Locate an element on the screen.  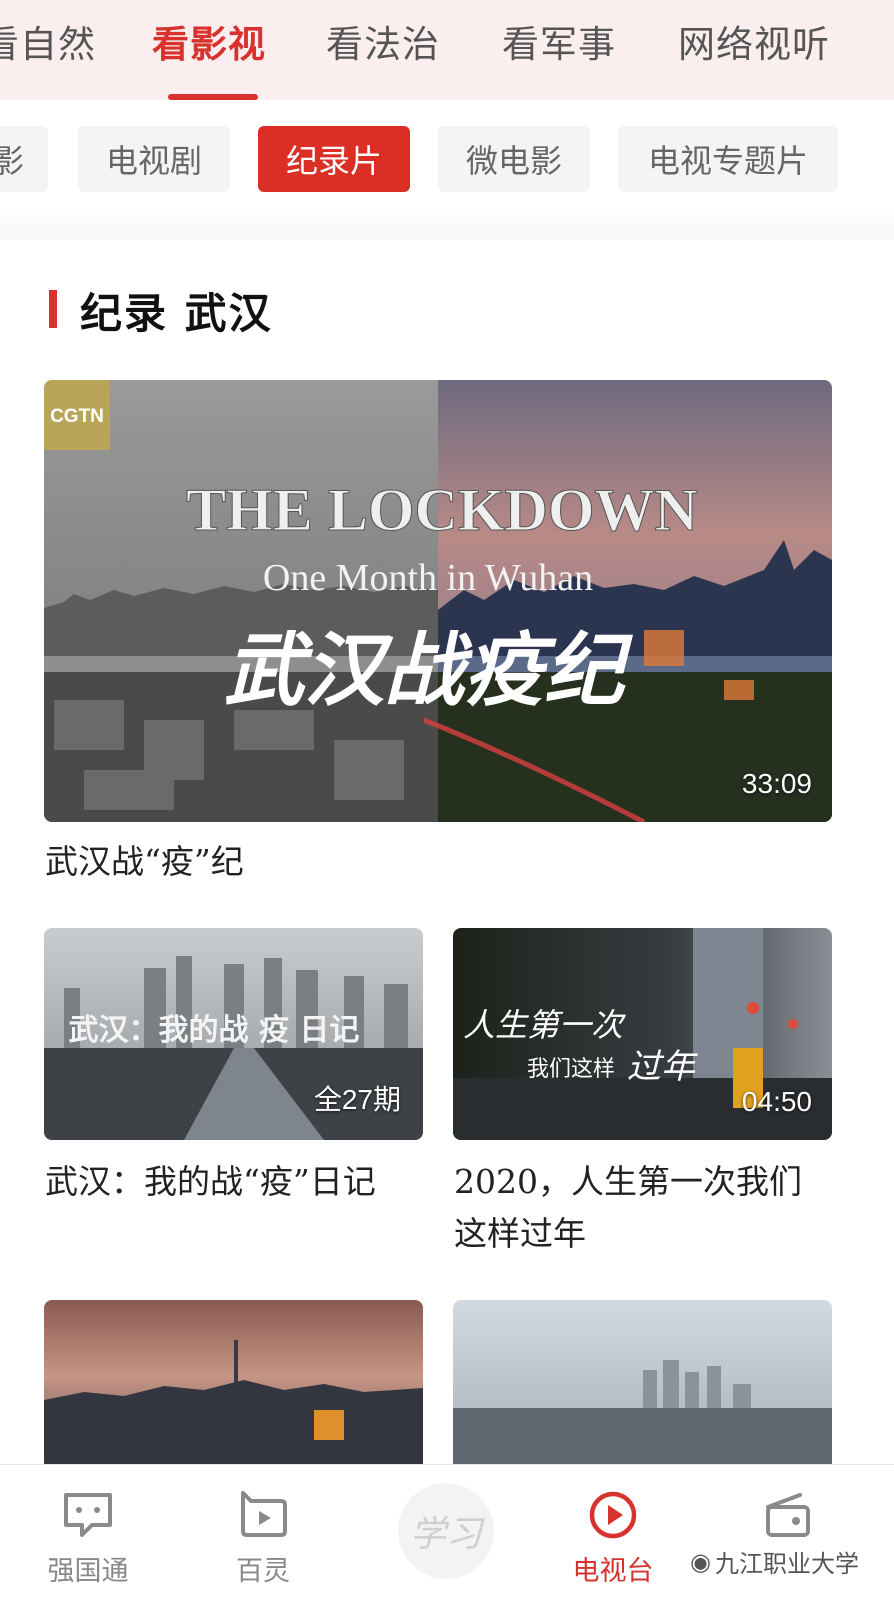
bottom-navigation: 强国通 百灵 学习 电视台 is located at coordinates (447, 1532).